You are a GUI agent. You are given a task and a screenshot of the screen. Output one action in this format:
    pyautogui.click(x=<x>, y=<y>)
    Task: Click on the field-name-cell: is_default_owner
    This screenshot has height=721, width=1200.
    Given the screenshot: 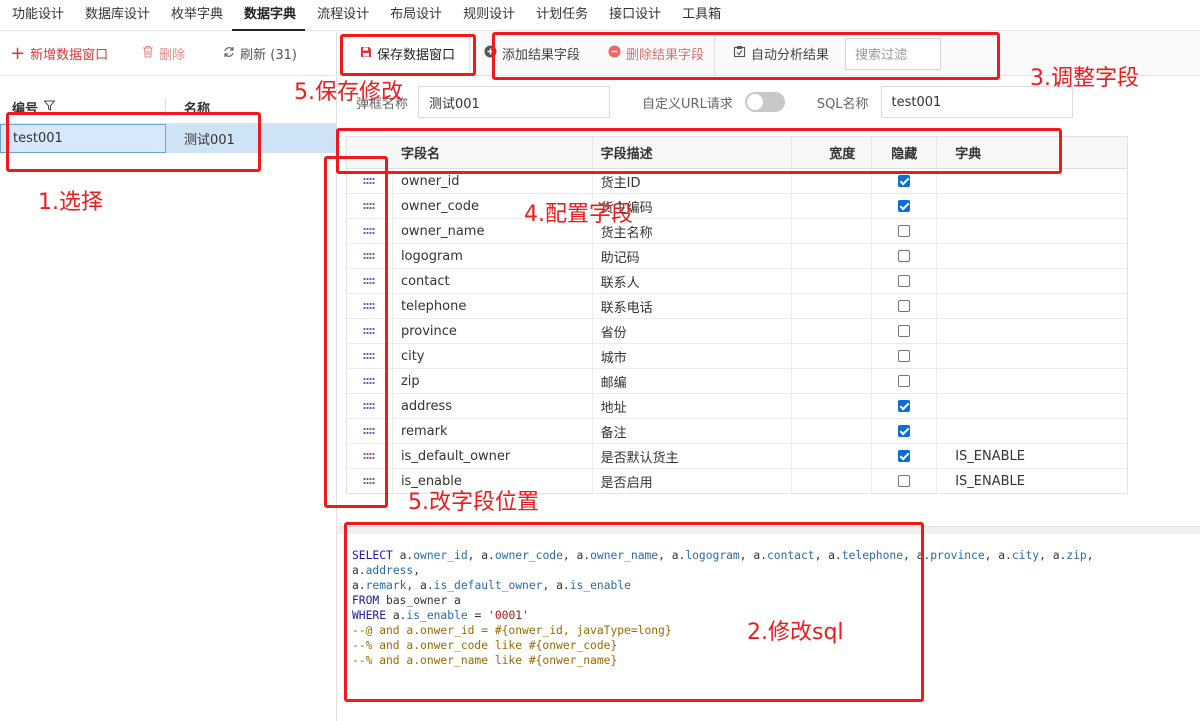 What is the action you would take?
    pyautogui.click(x=493, y=456)
    